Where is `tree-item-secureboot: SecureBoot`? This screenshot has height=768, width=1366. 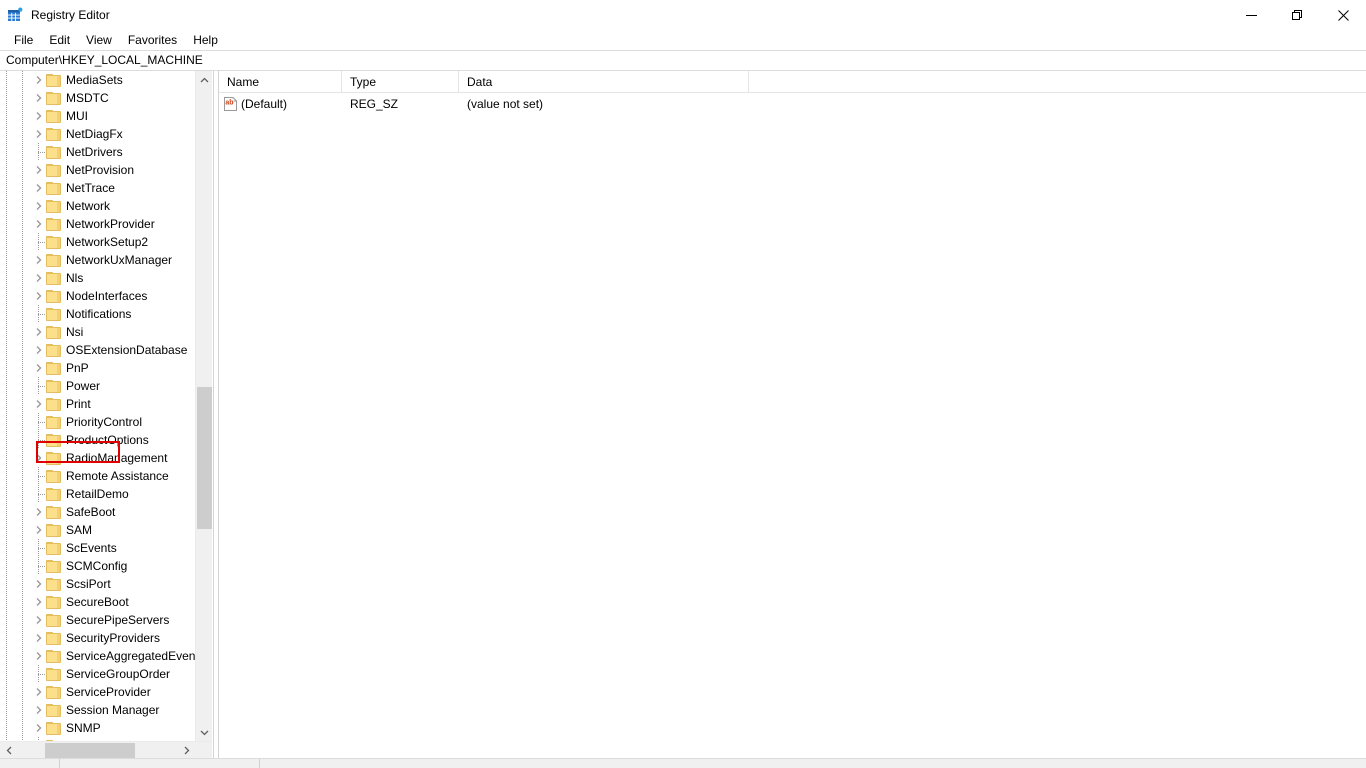 tree-item-secureboot: SecureBoot is located at coordinates (98, 602).